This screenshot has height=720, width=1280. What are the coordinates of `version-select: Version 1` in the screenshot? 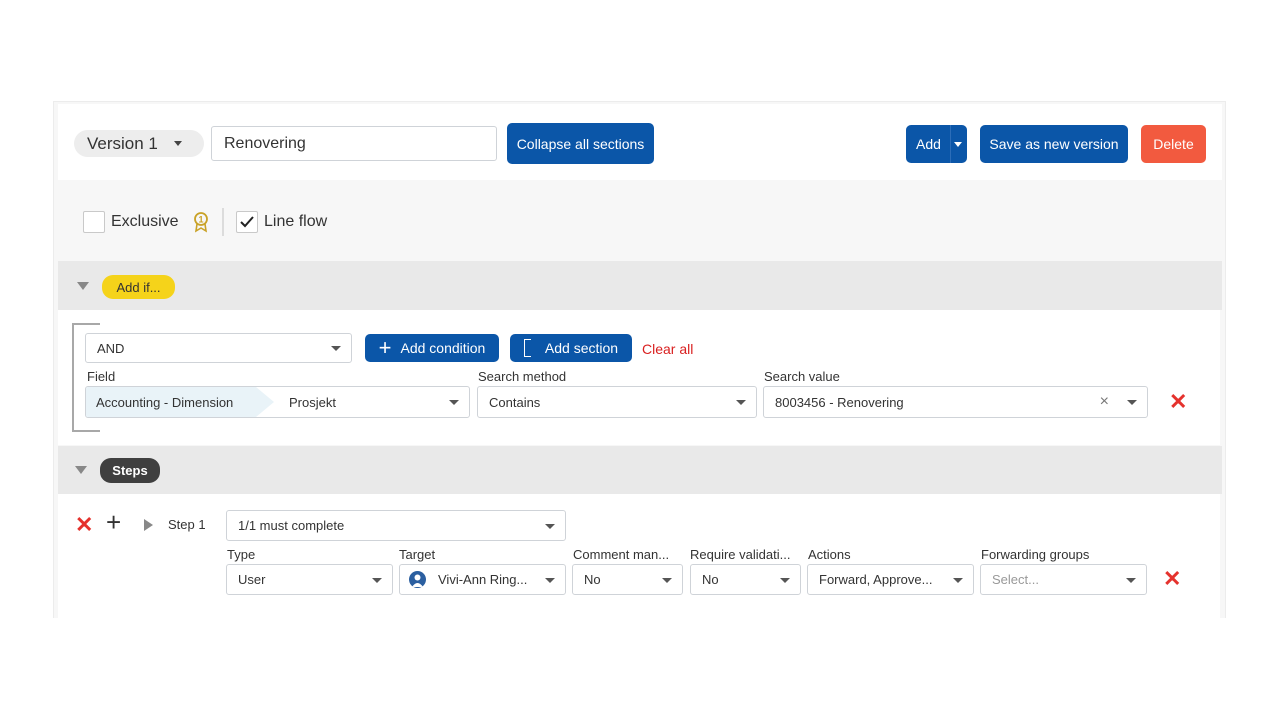 It's located at (139, 143).